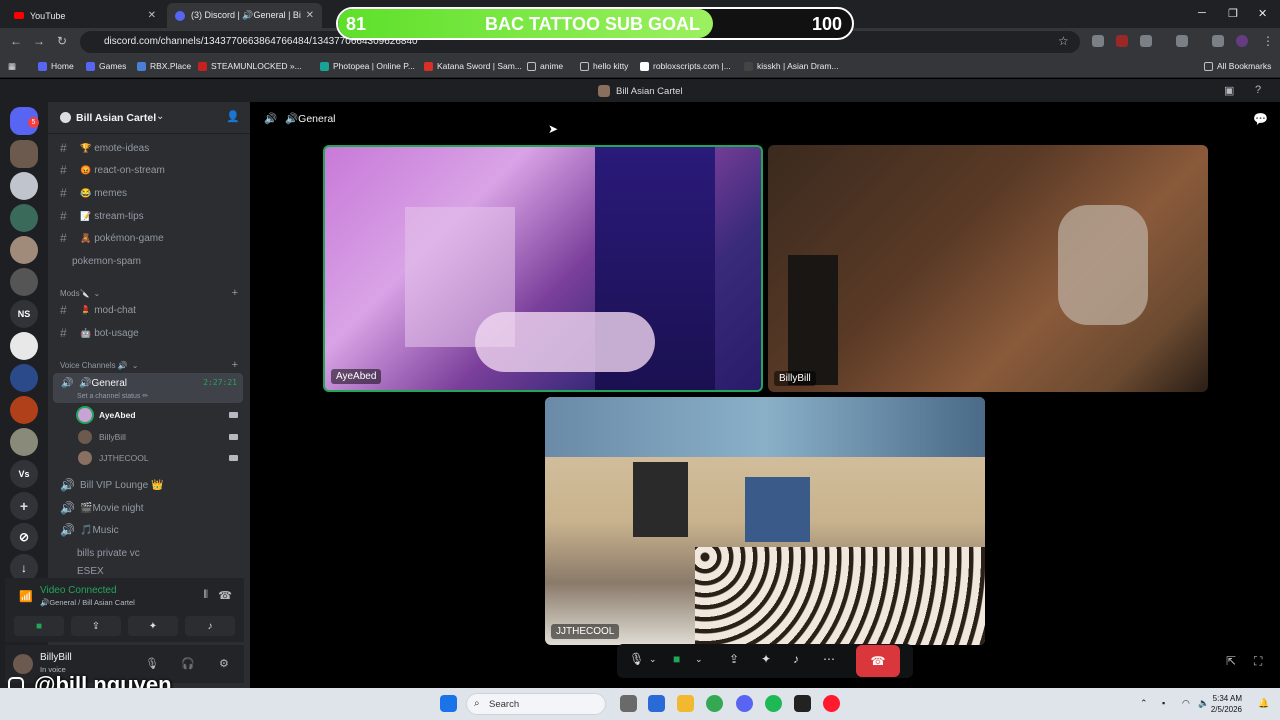 The image size is (1280, 720). Describe the element at coordinates (149, 365) in the screenshot. I see `category-voice: Voice Channels 🔊 ⌄ +` at that location.